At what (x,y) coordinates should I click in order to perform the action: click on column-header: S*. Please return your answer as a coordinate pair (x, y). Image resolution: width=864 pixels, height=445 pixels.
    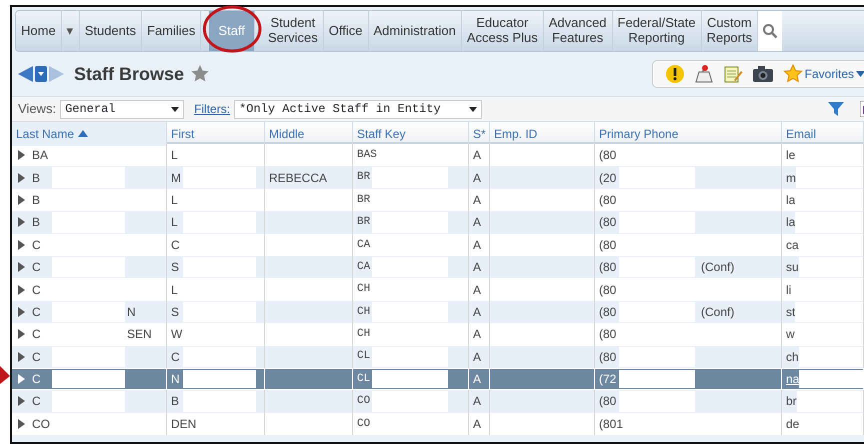
    Looking at the image, I should click on (479, 134).